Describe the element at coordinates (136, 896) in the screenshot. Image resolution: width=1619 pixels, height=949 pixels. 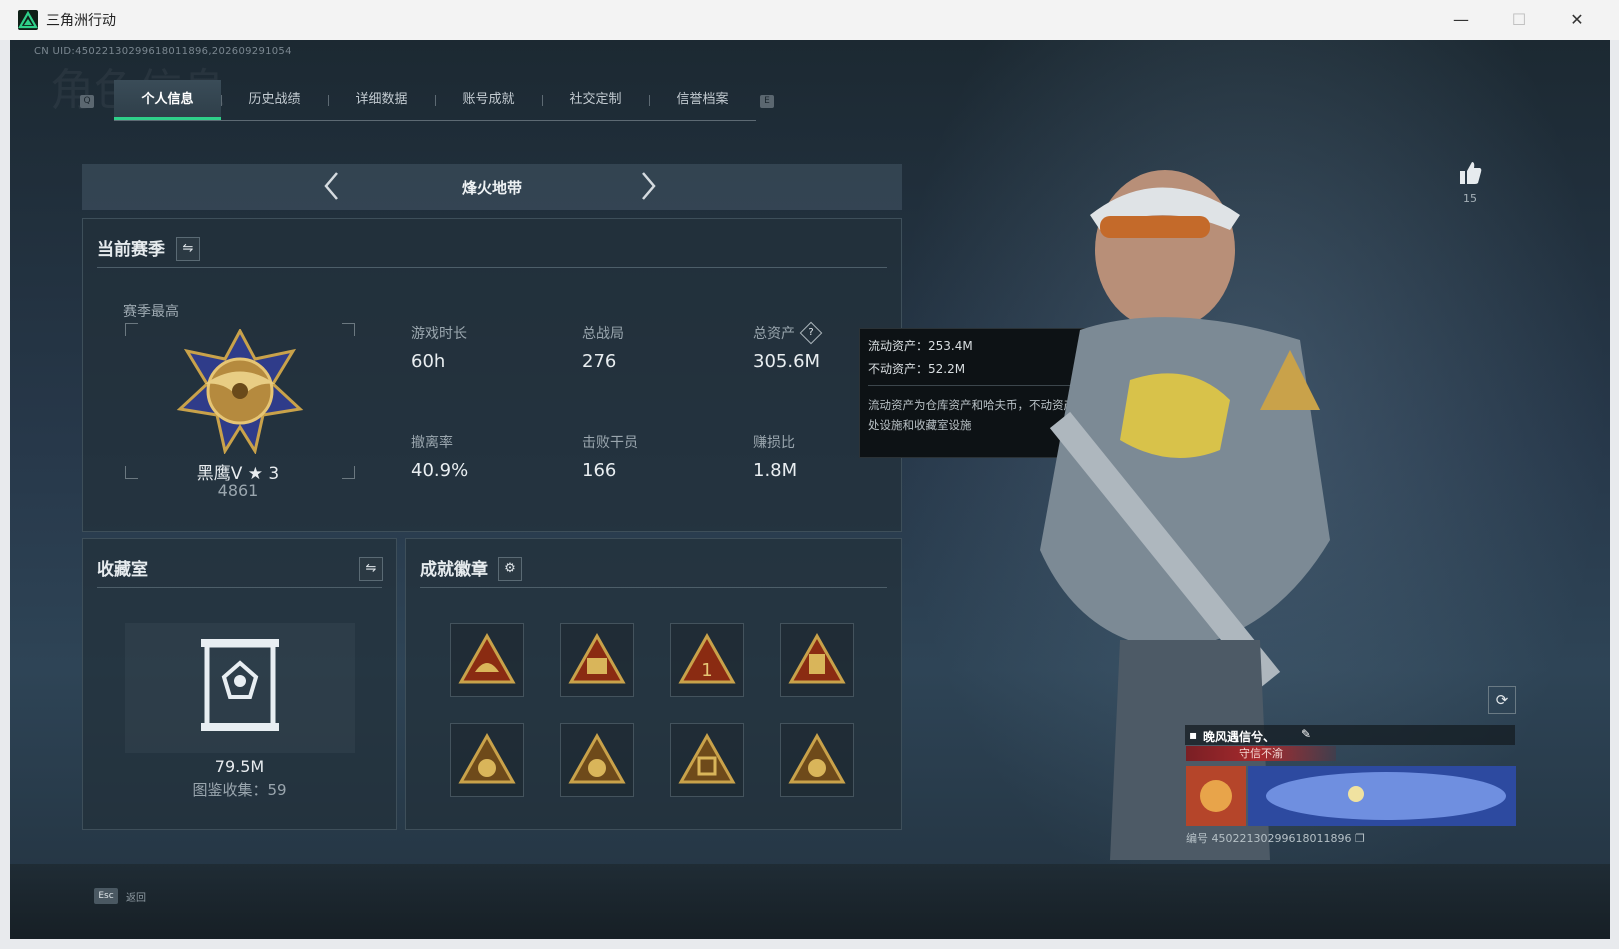
I see `back-label: 返回` at that location.